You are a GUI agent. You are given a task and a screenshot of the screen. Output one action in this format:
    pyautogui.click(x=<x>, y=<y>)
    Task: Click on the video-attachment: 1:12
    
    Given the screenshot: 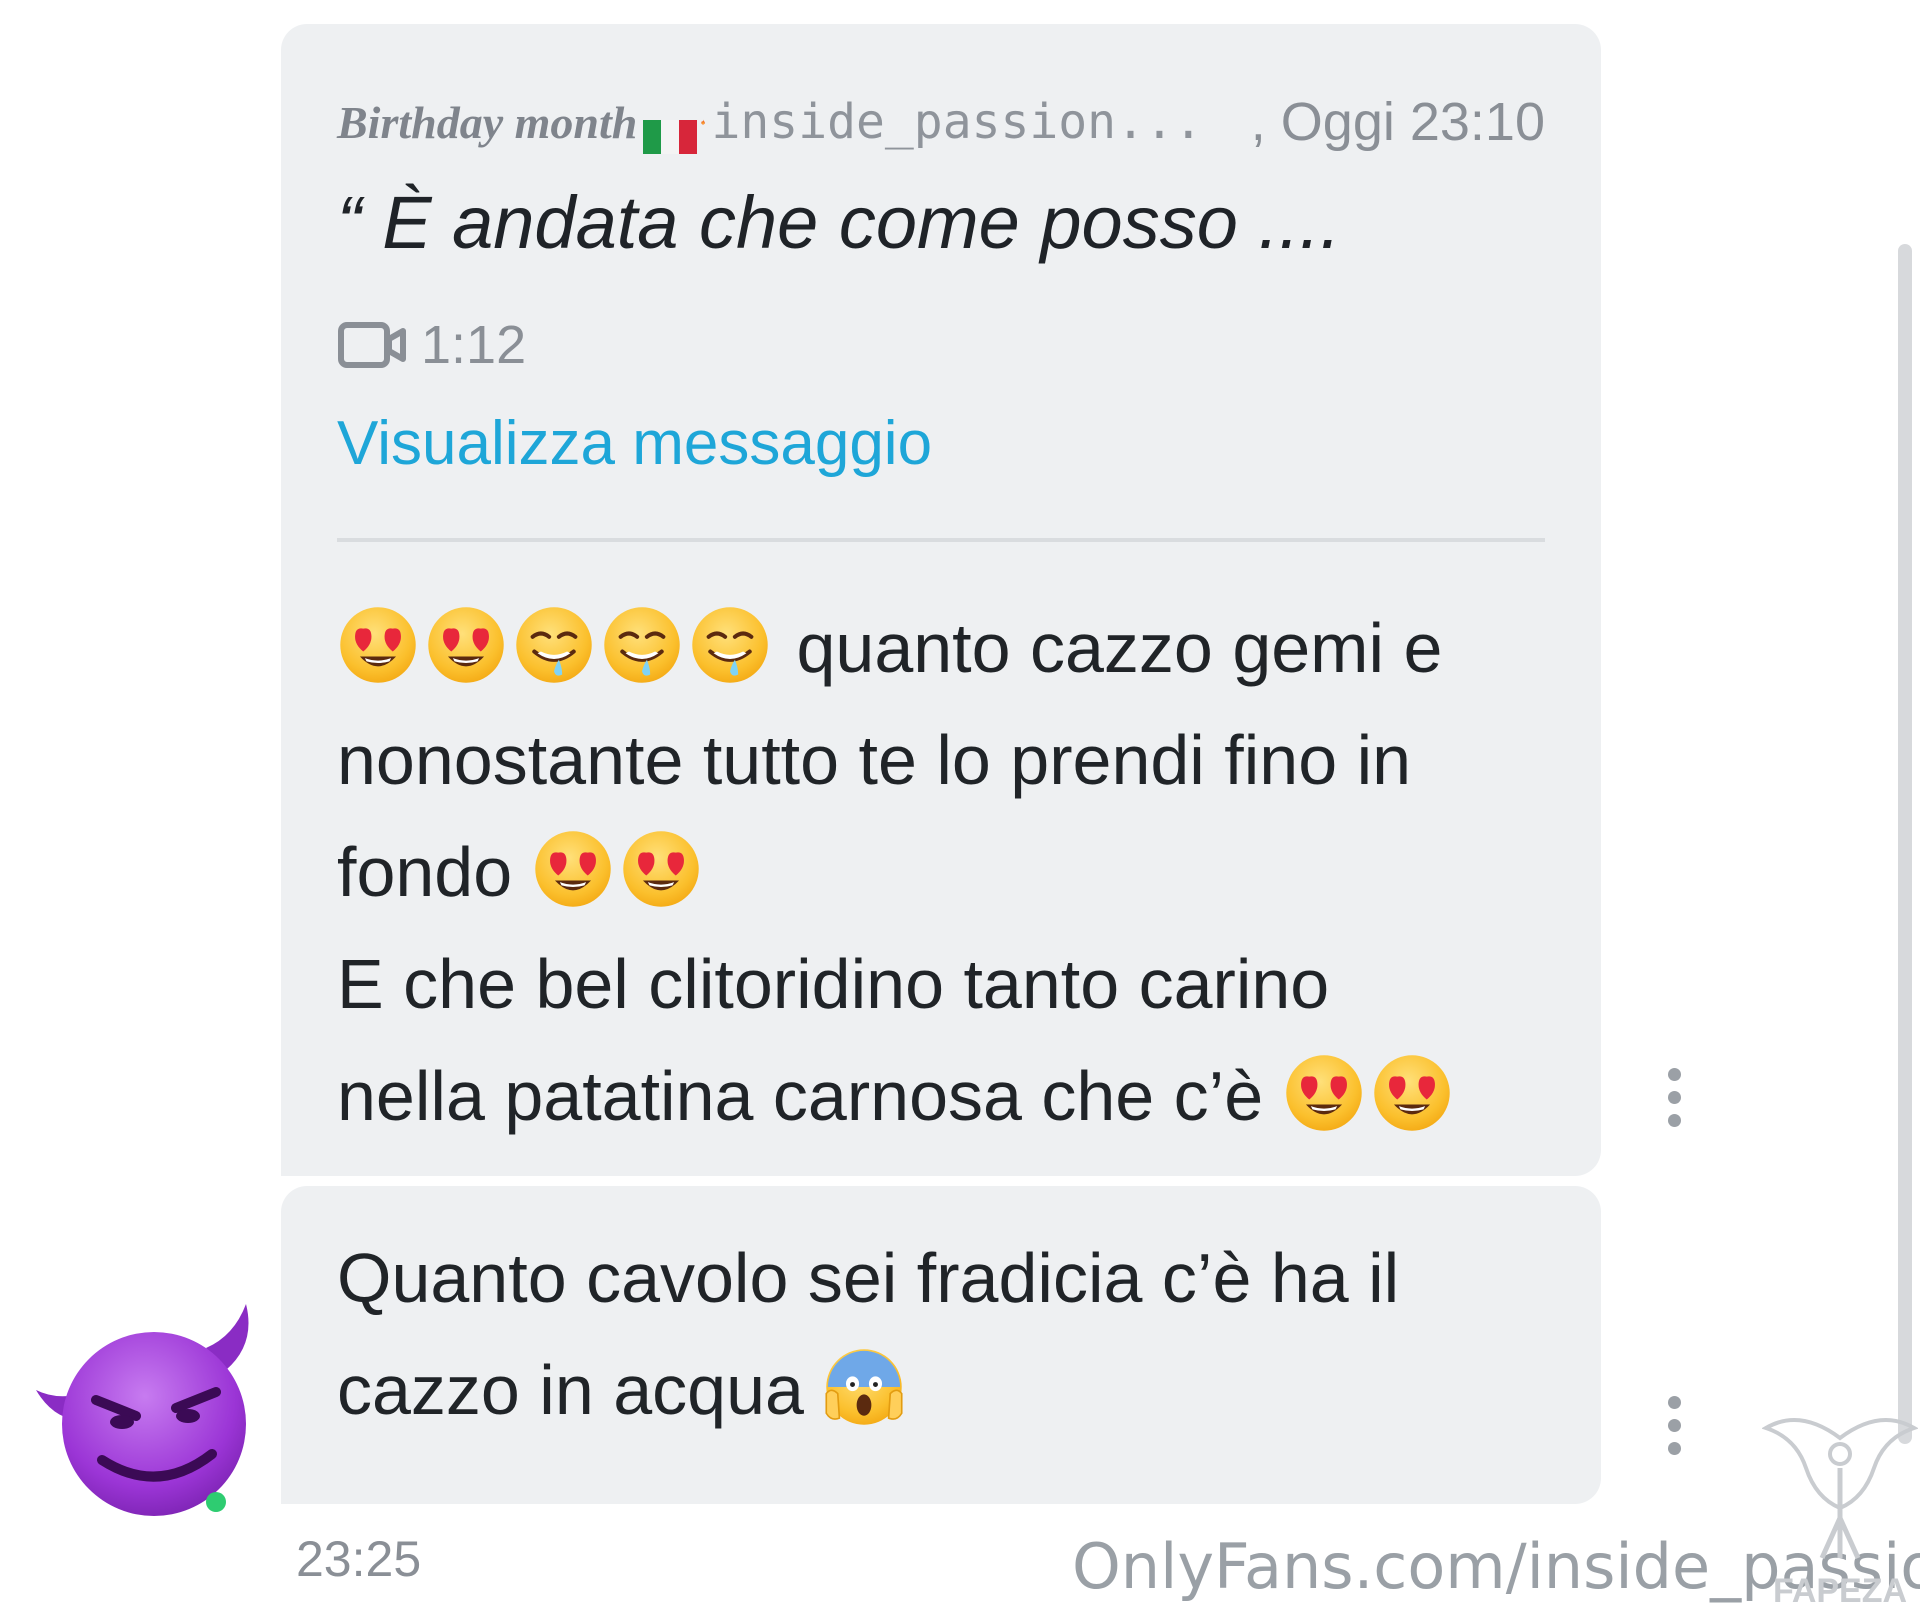 What is the action you would take?
    pyautogui.click(x=941, y=345)
    